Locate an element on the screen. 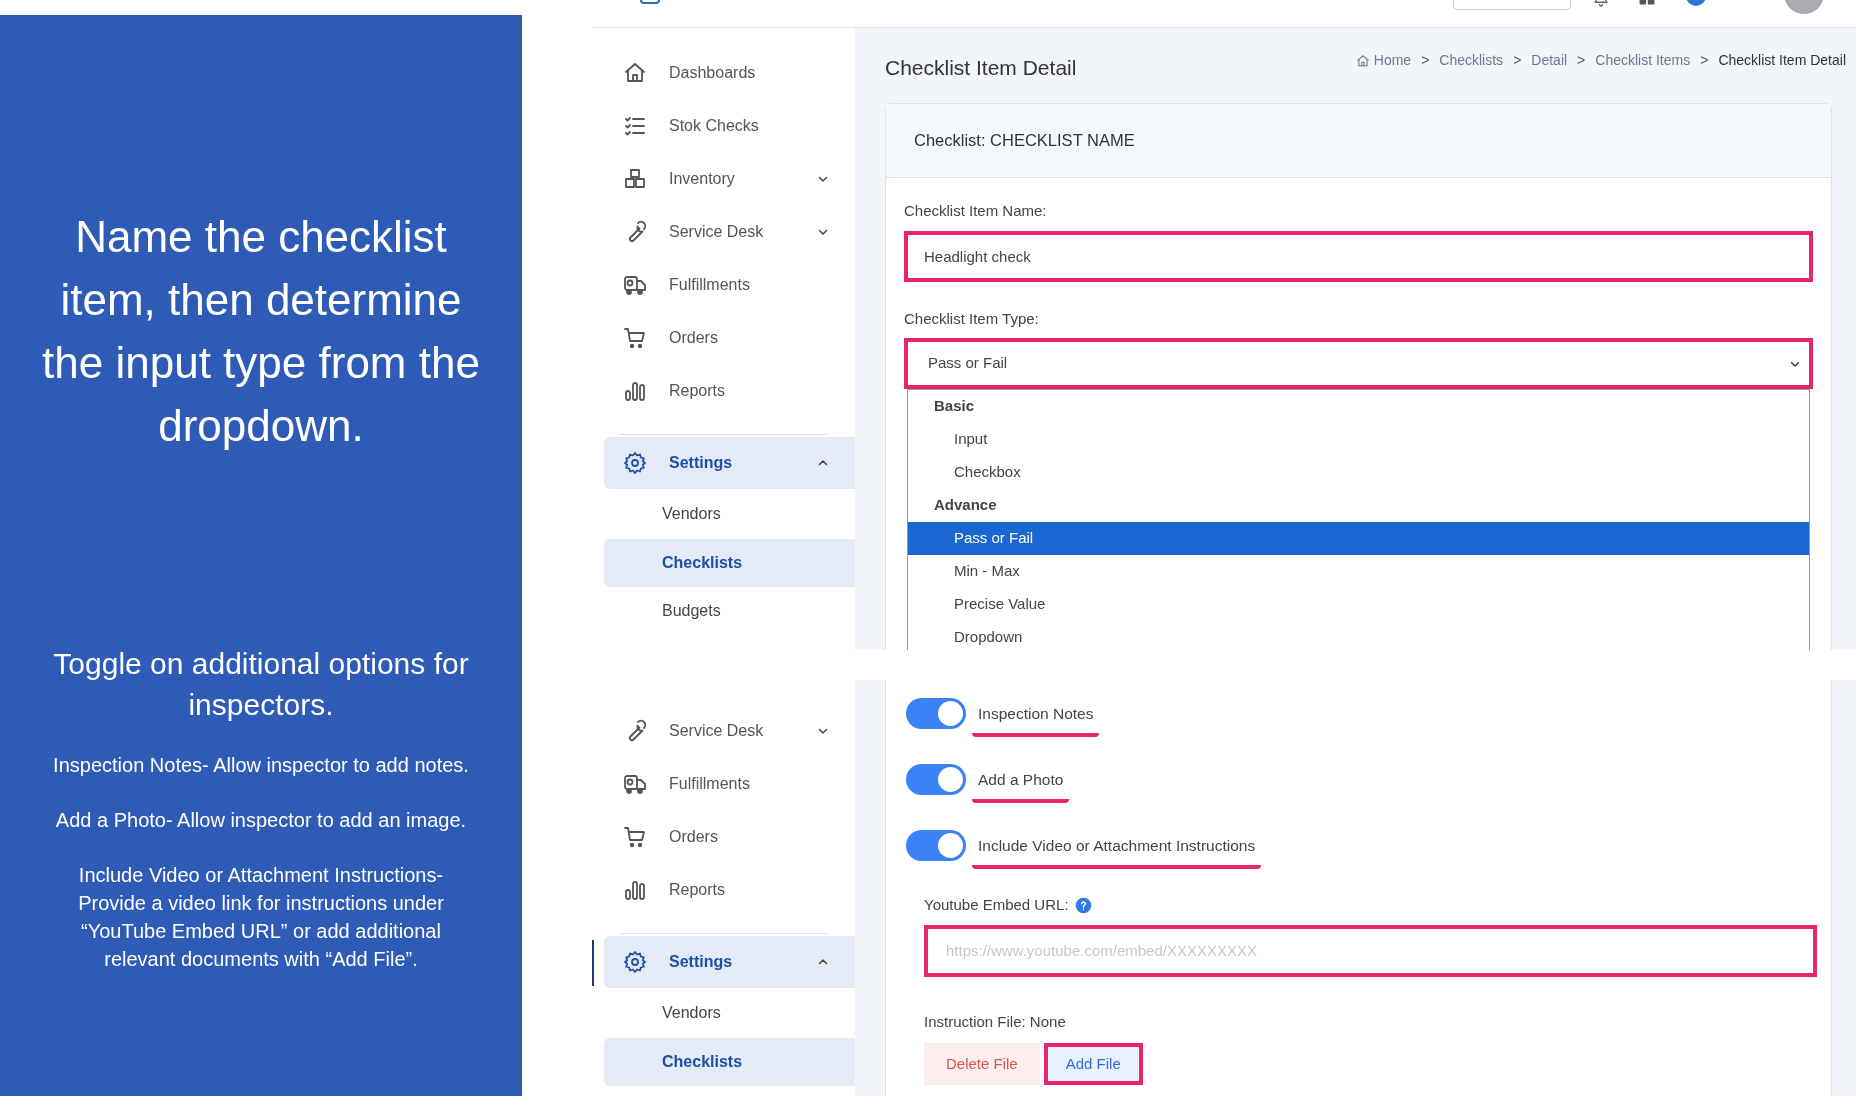  dropdown-option: Min - Max is located at coordinates (1358, 571).